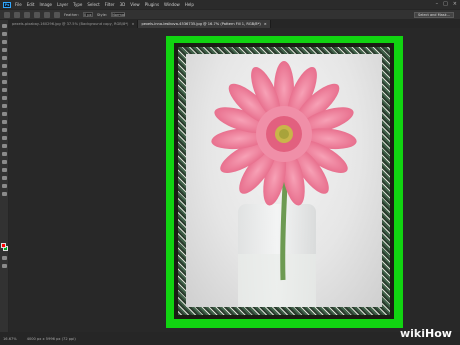 The height and width of the screenshot is (345, 460). Describe the element at coordinates (57, 14) in the screenshot. I see `intersect-selection-icon` at that location.